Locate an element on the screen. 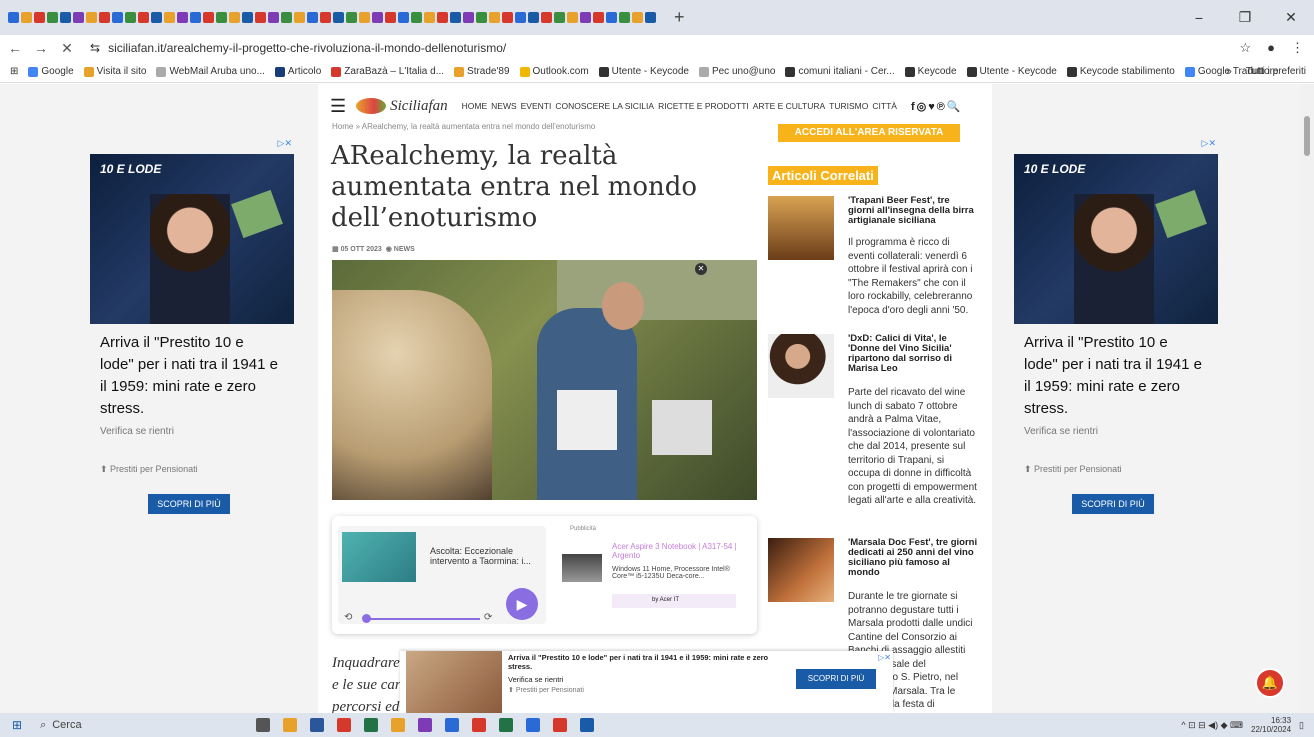  stop-button: ✕ is located at coordinates (67, 48).